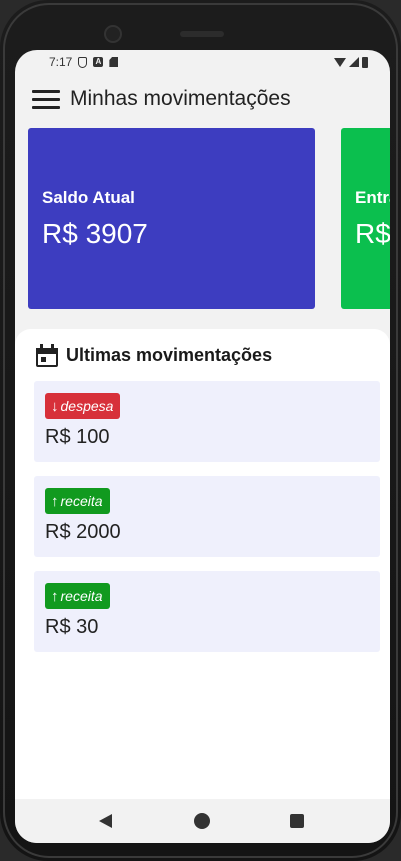 The width and height of the screenshot is (401, 861). Describe the element at coordinates (202, 62) in the screenshot. I see `status-bar: 7:17 A` at that location.